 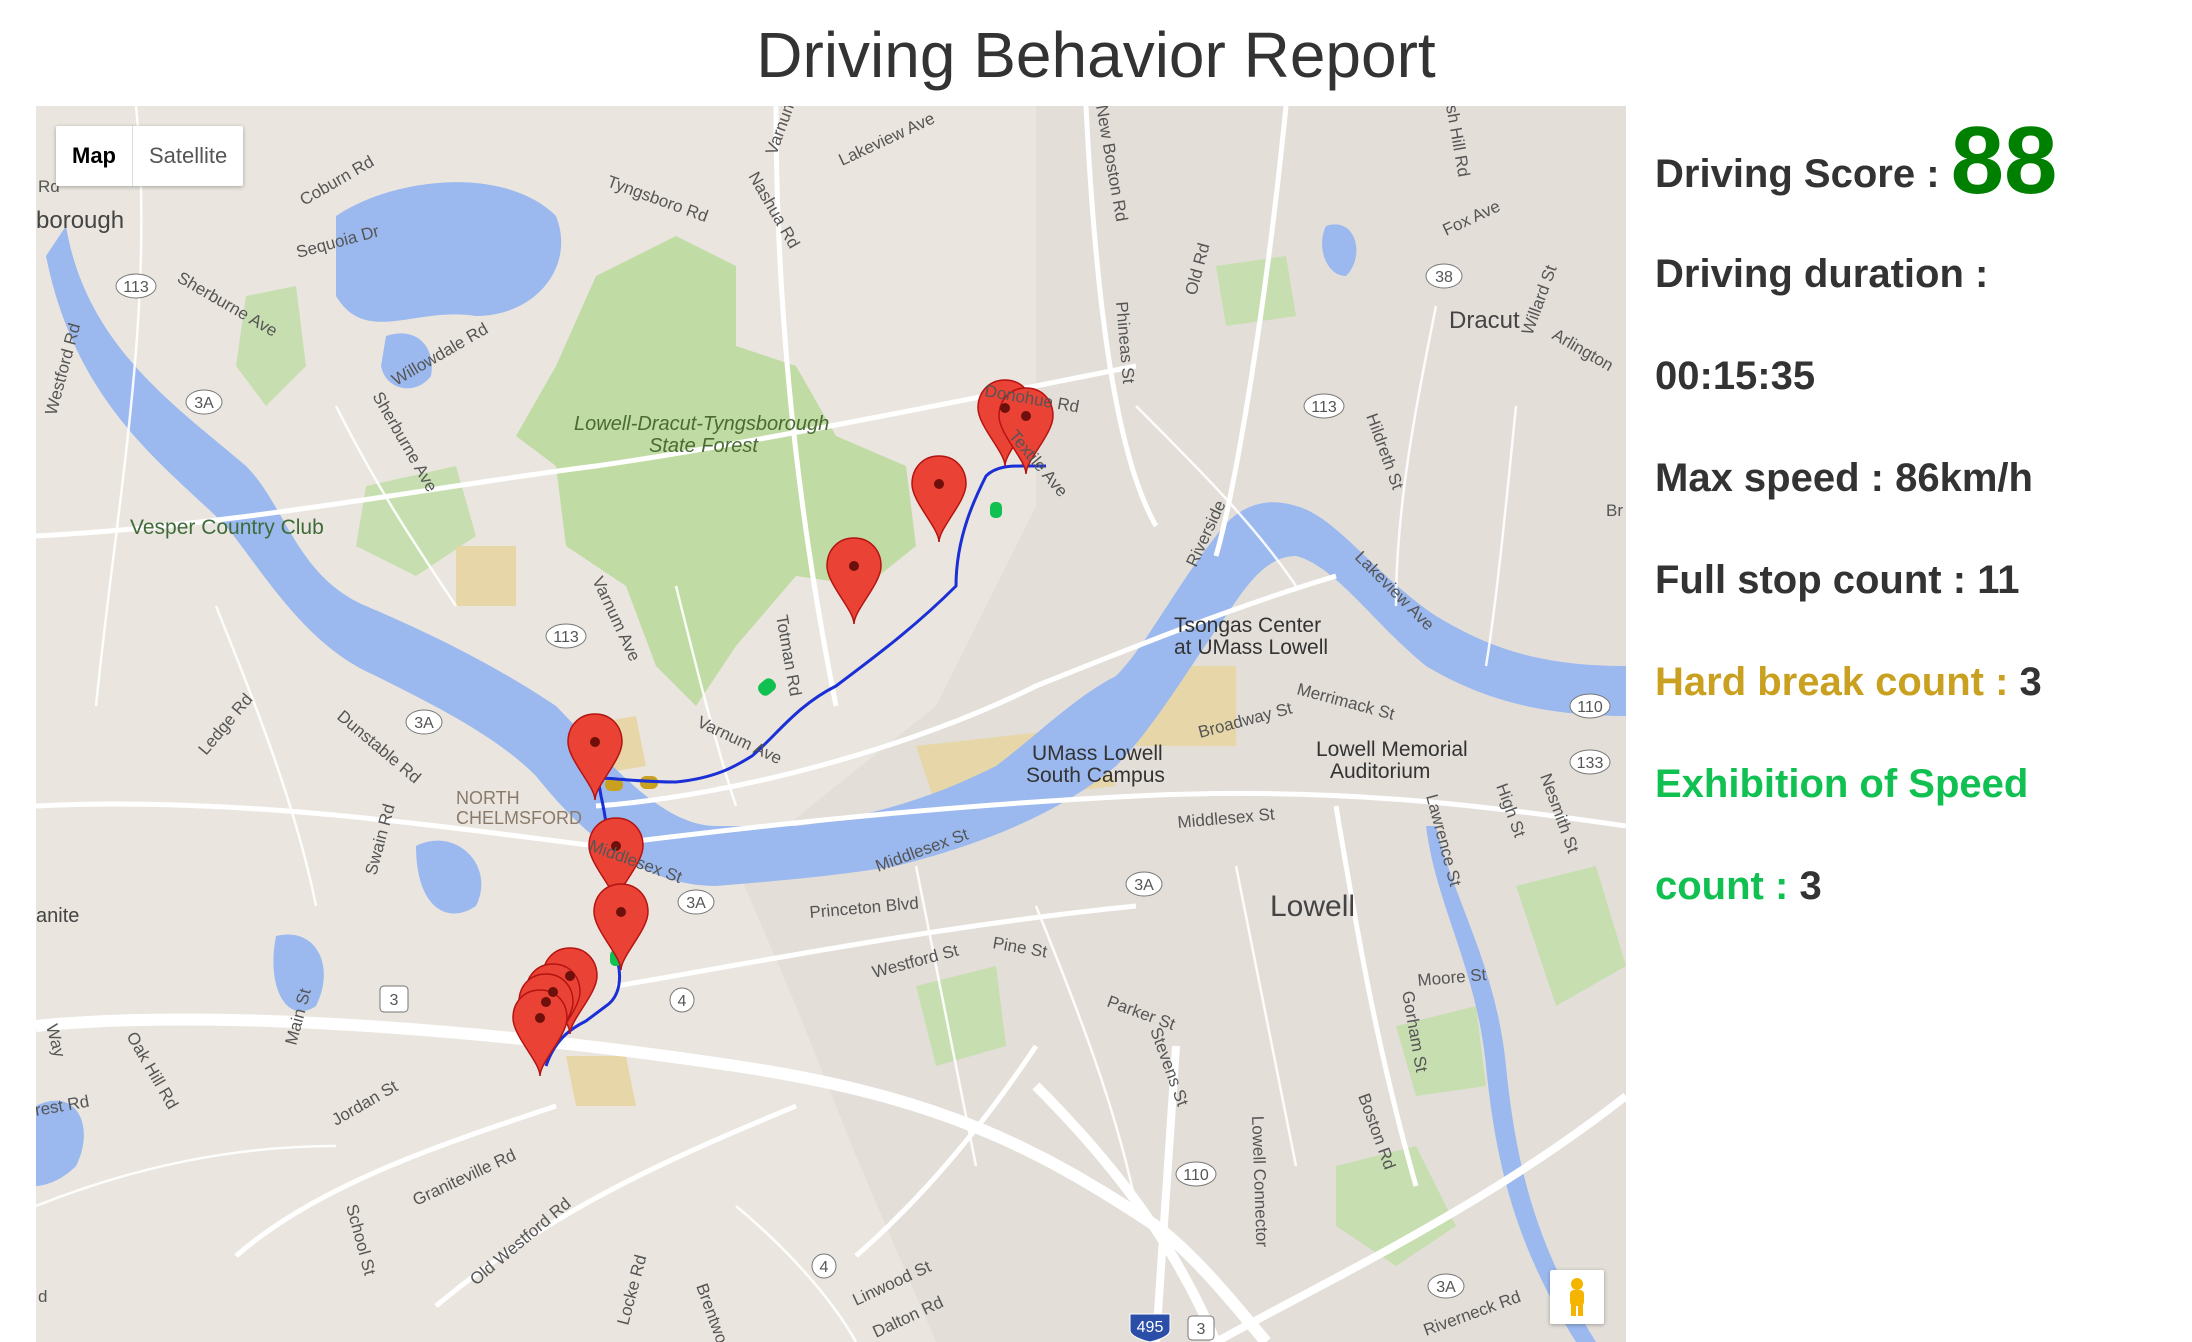 What do you see at coordinates (1097, 753) in the screenshot?
I see `umass-south-label-1: UMass Lowell` at bounding box center [1097, 753].